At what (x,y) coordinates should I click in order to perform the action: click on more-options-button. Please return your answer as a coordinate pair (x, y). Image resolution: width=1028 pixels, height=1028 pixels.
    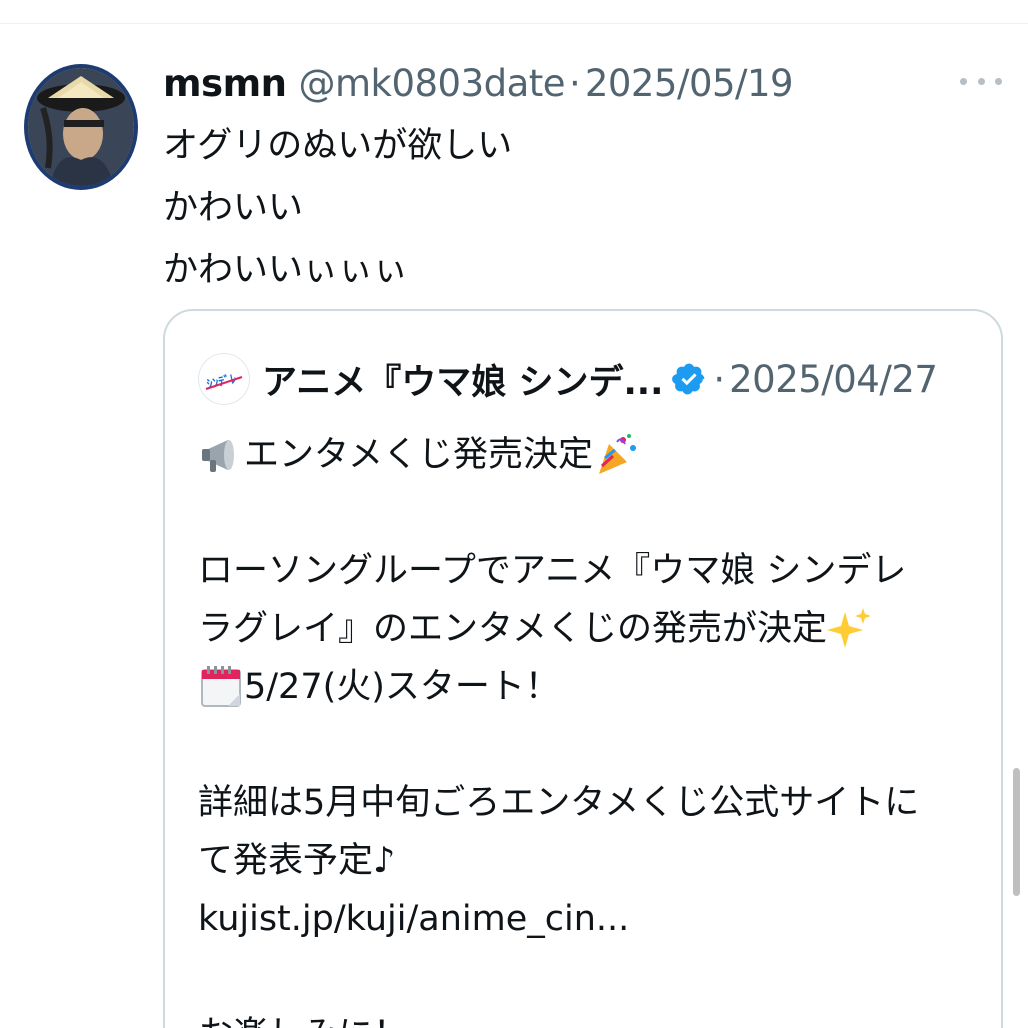
    Looking at the image, I should click on (981, 81).